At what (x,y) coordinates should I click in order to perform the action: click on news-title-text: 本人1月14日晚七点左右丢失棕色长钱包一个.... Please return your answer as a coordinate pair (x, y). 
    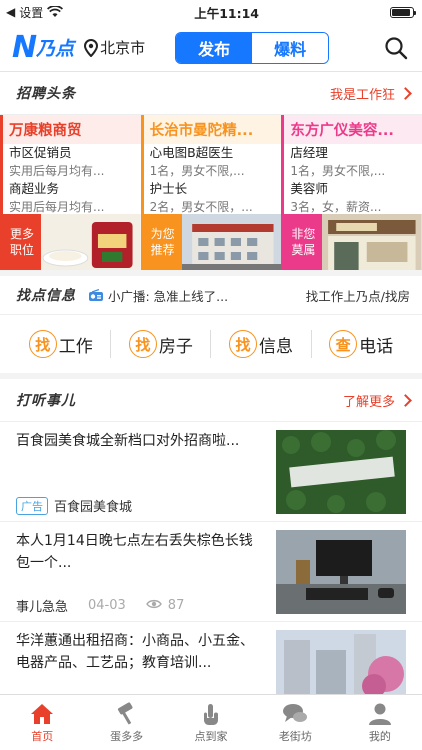
    Looking at the image, I should click on (134, 552).